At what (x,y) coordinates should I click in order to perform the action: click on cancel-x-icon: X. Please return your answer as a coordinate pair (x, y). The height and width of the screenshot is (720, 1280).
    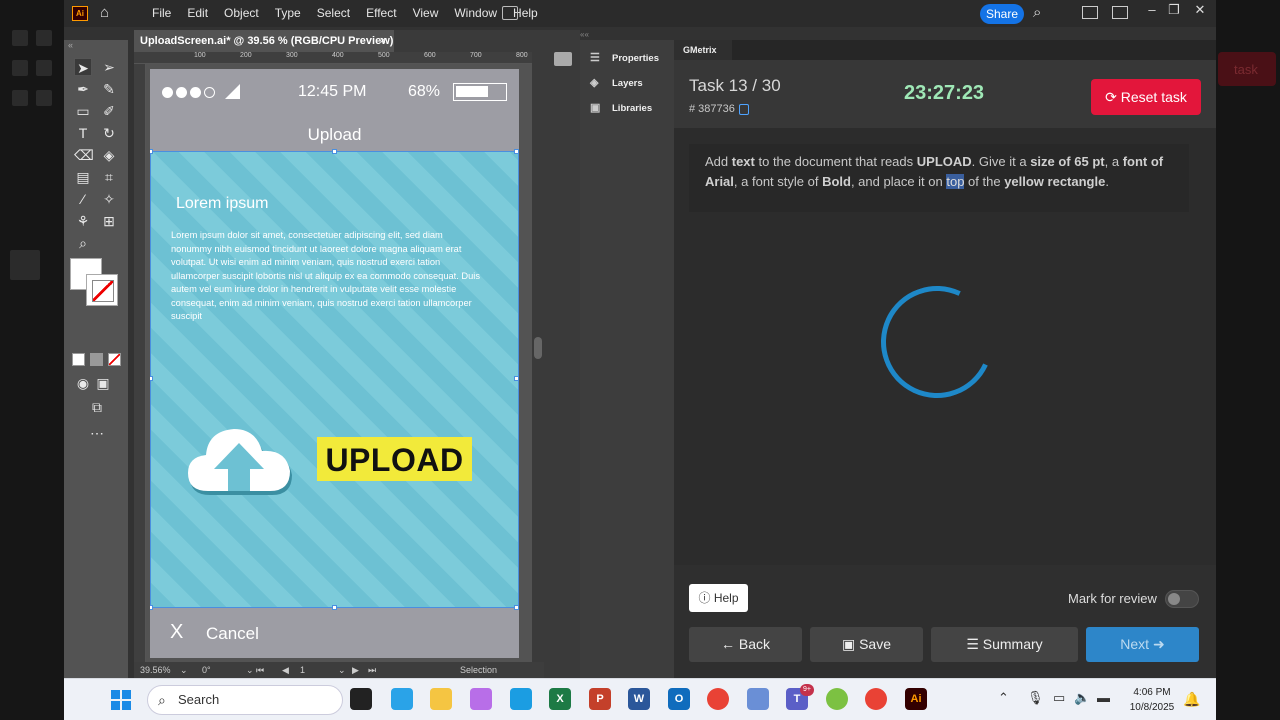
    Looking at the image, I should click on (176, 632).